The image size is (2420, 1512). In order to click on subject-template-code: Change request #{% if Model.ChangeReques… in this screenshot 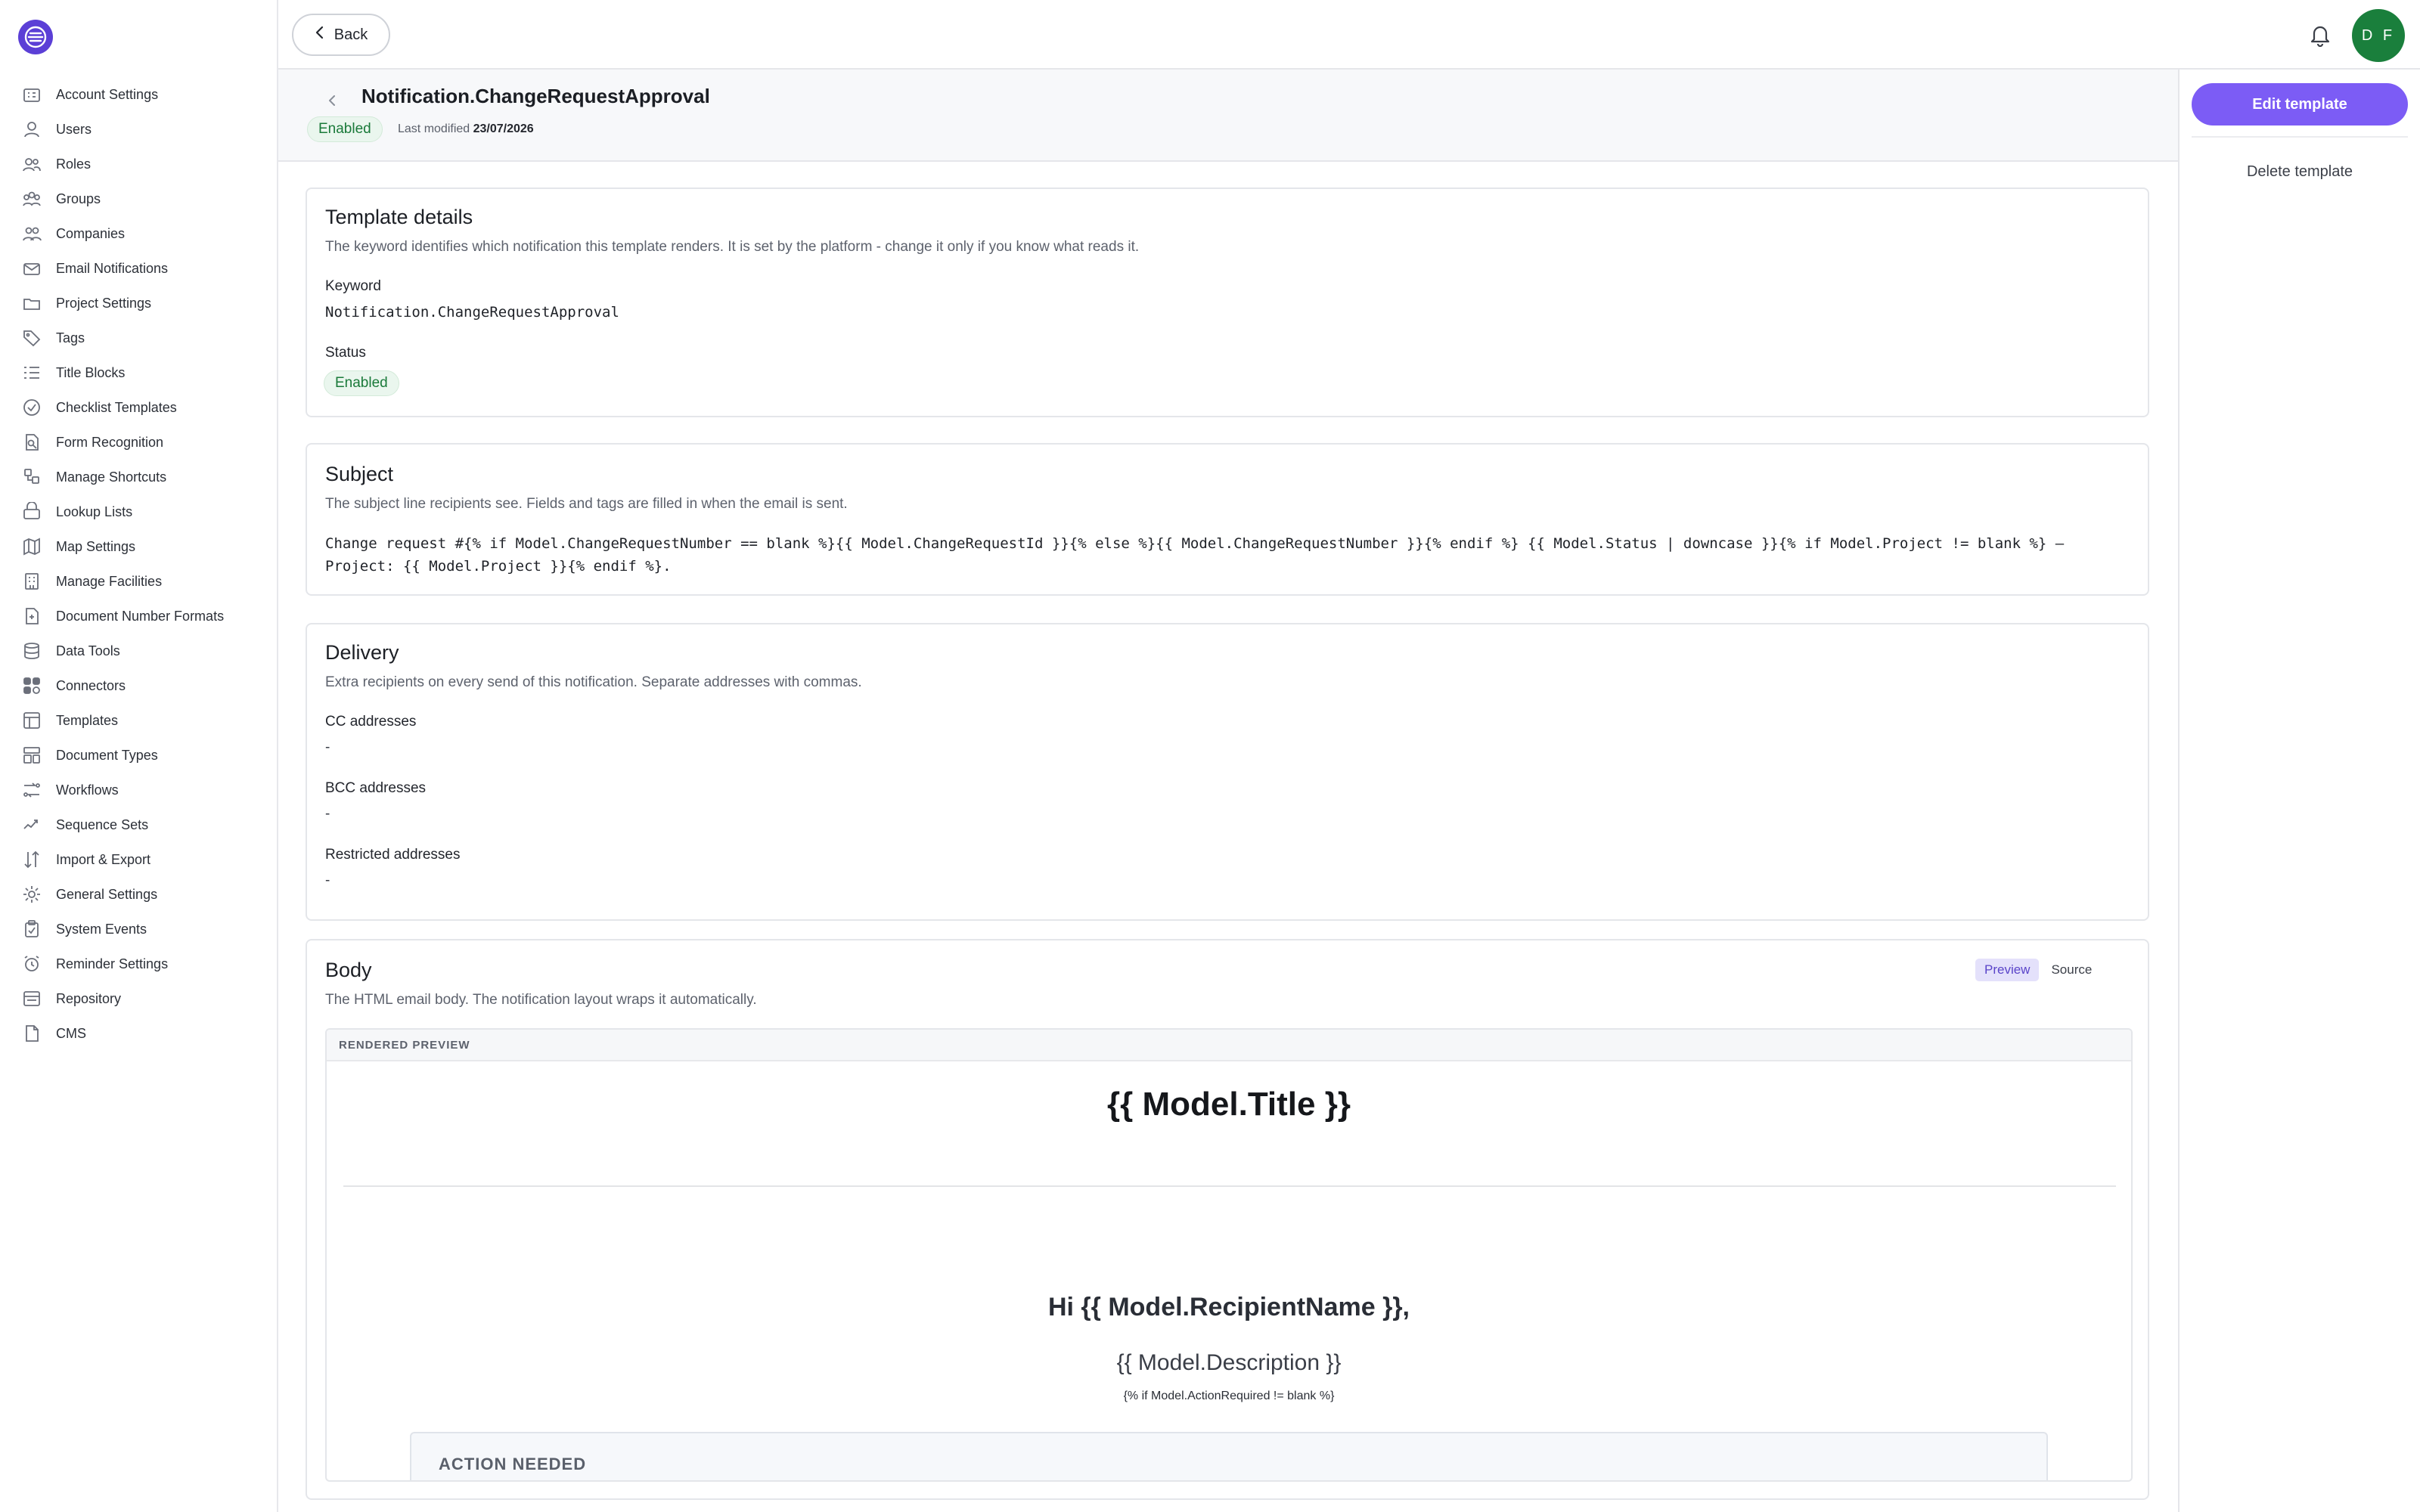, I will do `click(1195, 555)`.